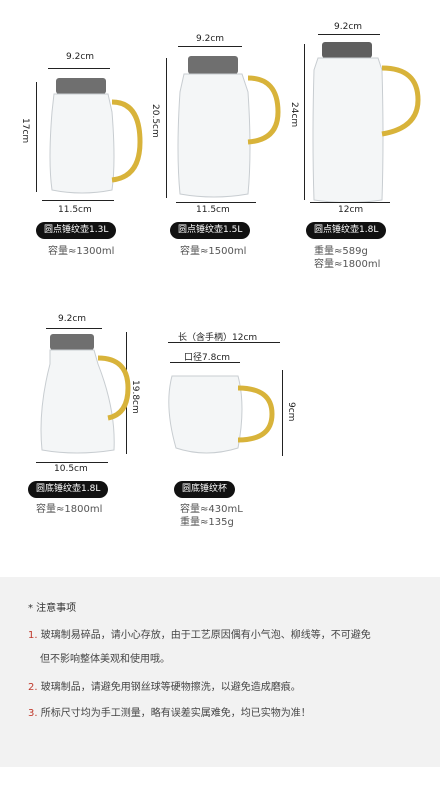 This screenshot has height=800, width=440. I want to click on product-name-badge: 圆底锤纹壶1.8L, so click(68, 489).